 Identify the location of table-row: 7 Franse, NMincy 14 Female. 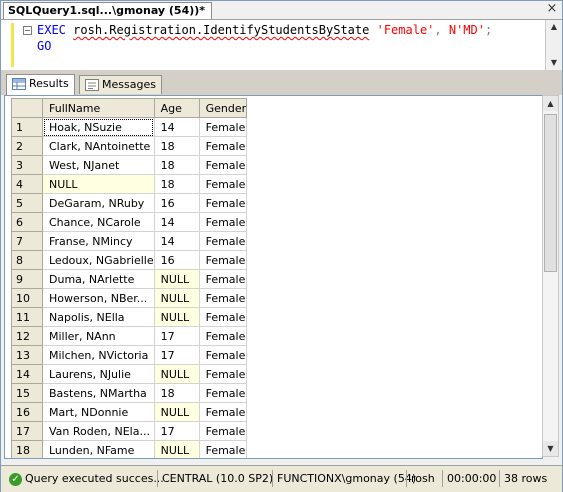
(129, 241).